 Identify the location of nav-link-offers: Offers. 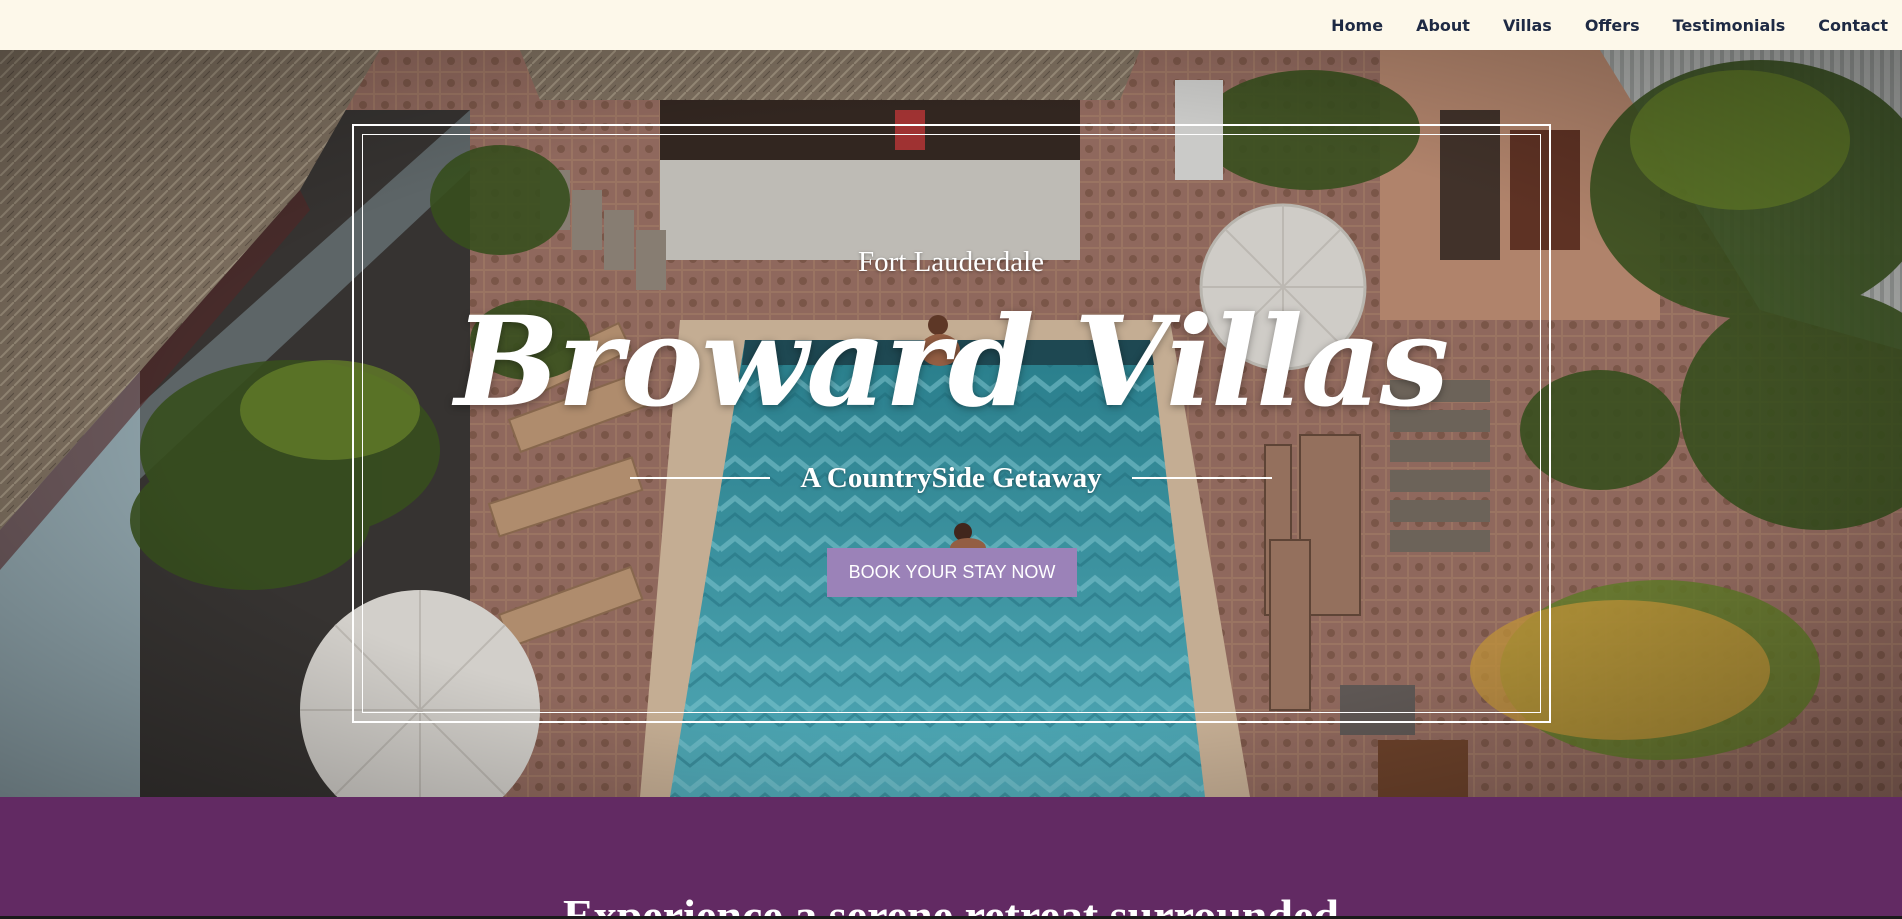
(1612, 25).